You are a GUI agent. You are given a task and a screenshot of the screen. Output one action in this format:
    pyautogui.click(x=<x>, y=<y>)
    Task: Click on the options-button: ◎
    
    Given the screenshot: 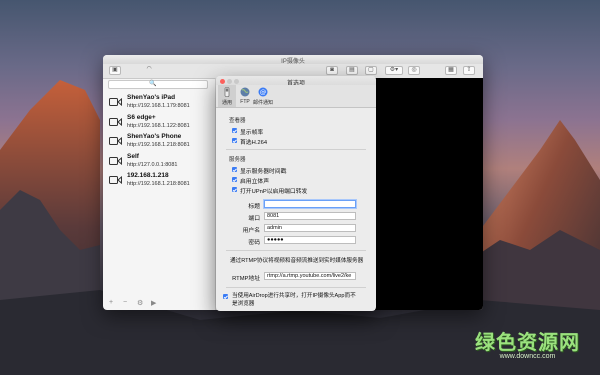 What is the action you would take?
    pyautogui.click(x=414, y=70)
    